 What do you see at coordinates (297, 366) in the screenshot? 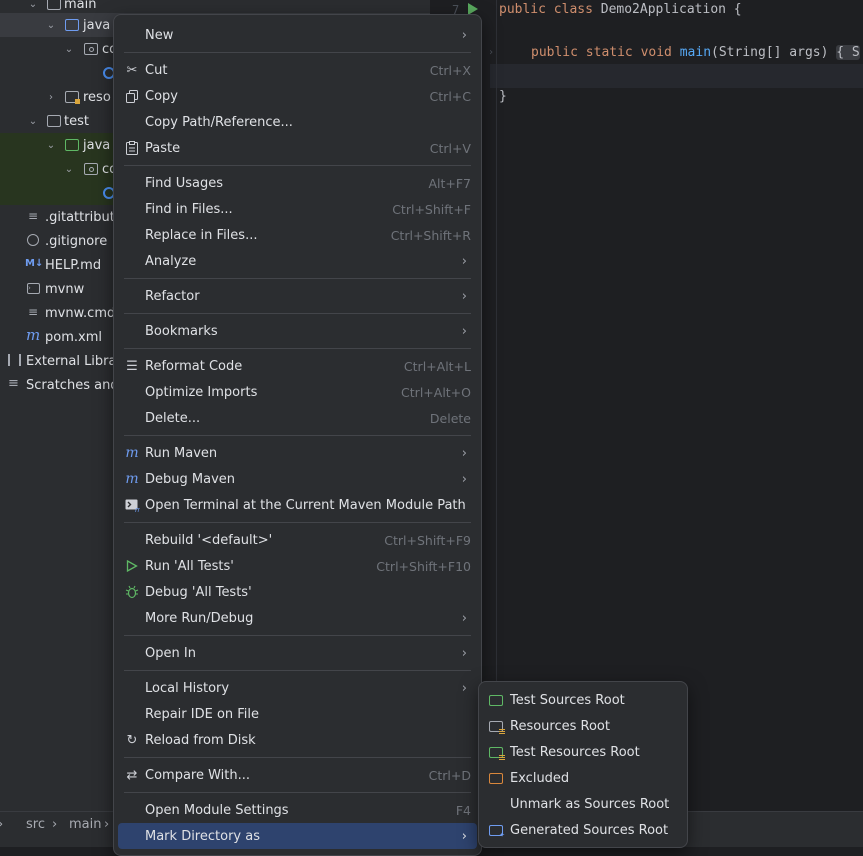
I see `menu-item-reformat-code: ☰ Reformat Code Ctrl+Alt+L` at bounding box center [297, 366].